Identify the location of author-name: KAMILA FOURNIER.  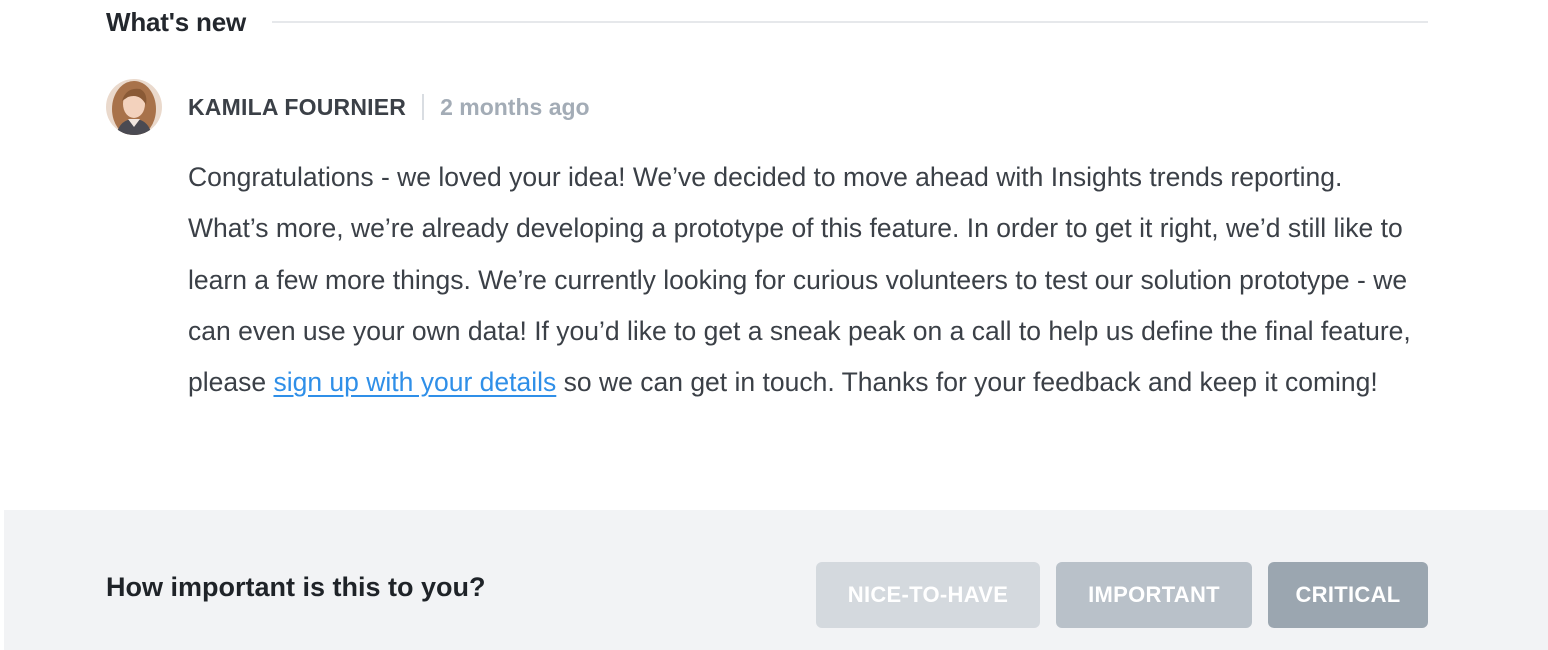
(297, 106).